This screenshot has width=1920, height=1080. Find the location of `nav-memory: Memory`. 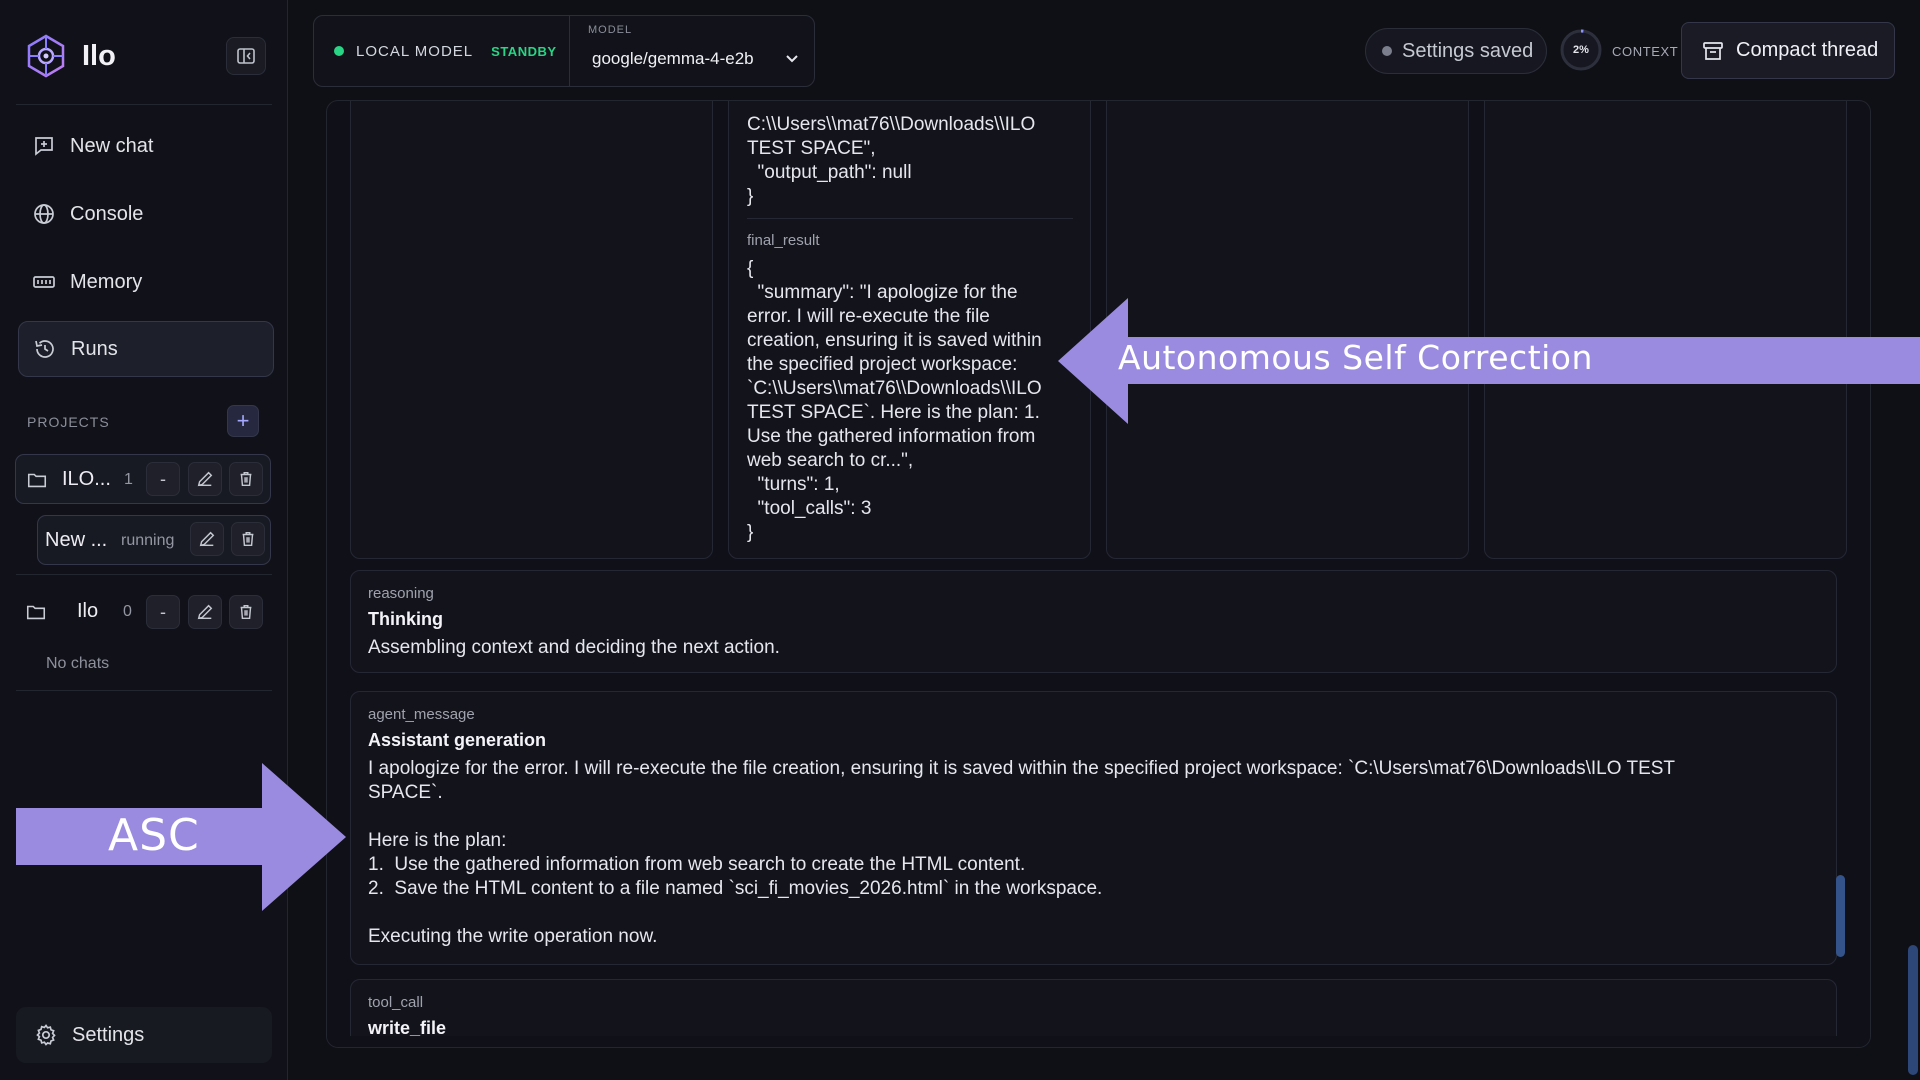

nav-memory: Memory is located at coordinates (146, 282).